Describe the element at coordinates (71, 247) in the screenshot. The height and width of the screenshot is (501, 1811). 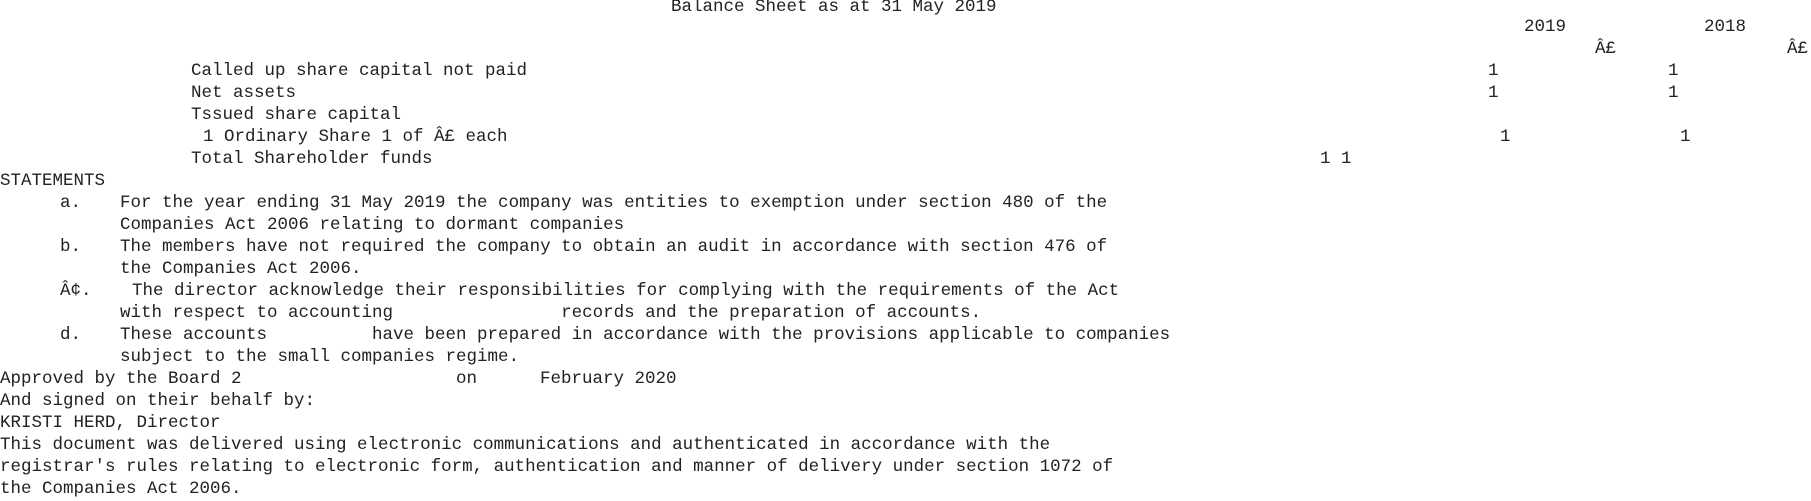
I see `statement-b-marker: b.` at that location.